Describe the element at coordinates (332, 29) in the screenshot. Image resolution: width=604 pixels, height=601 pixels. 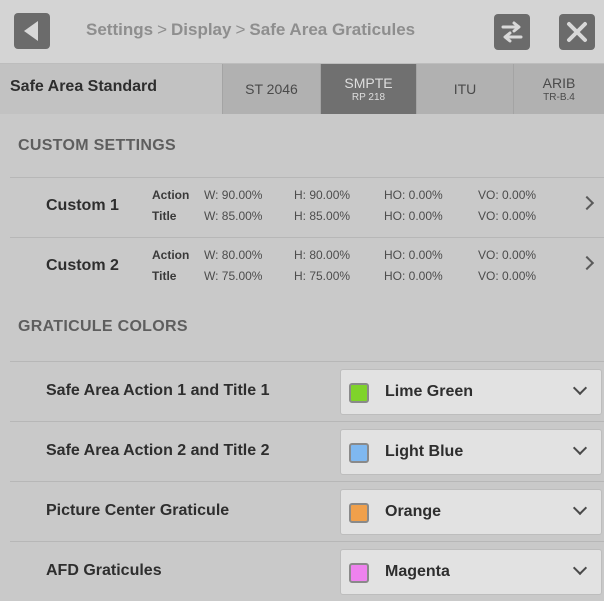
I see `breadcrumb-current: Safe Area Graticules` at that location.